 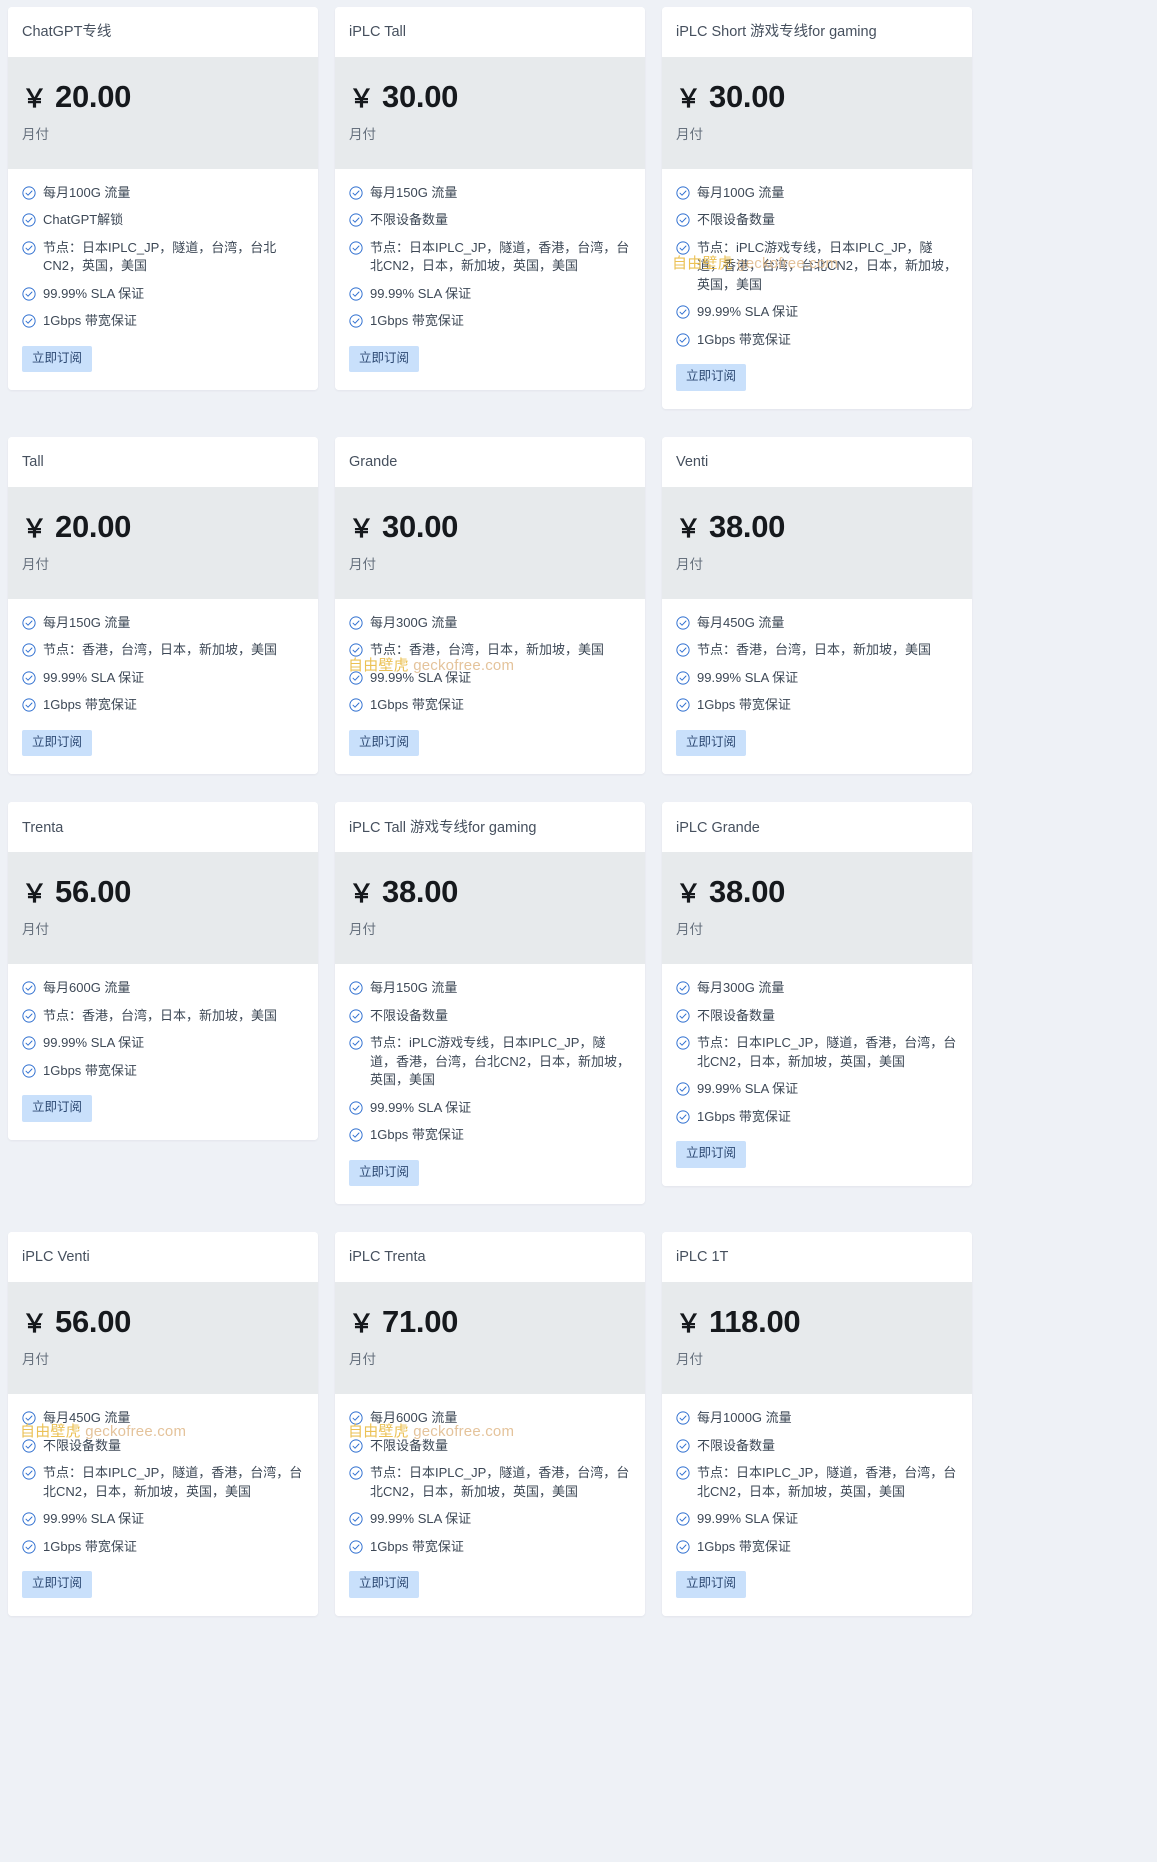 I want to click on feature-item: 每月100G 流量, so click(x=163, y=193).